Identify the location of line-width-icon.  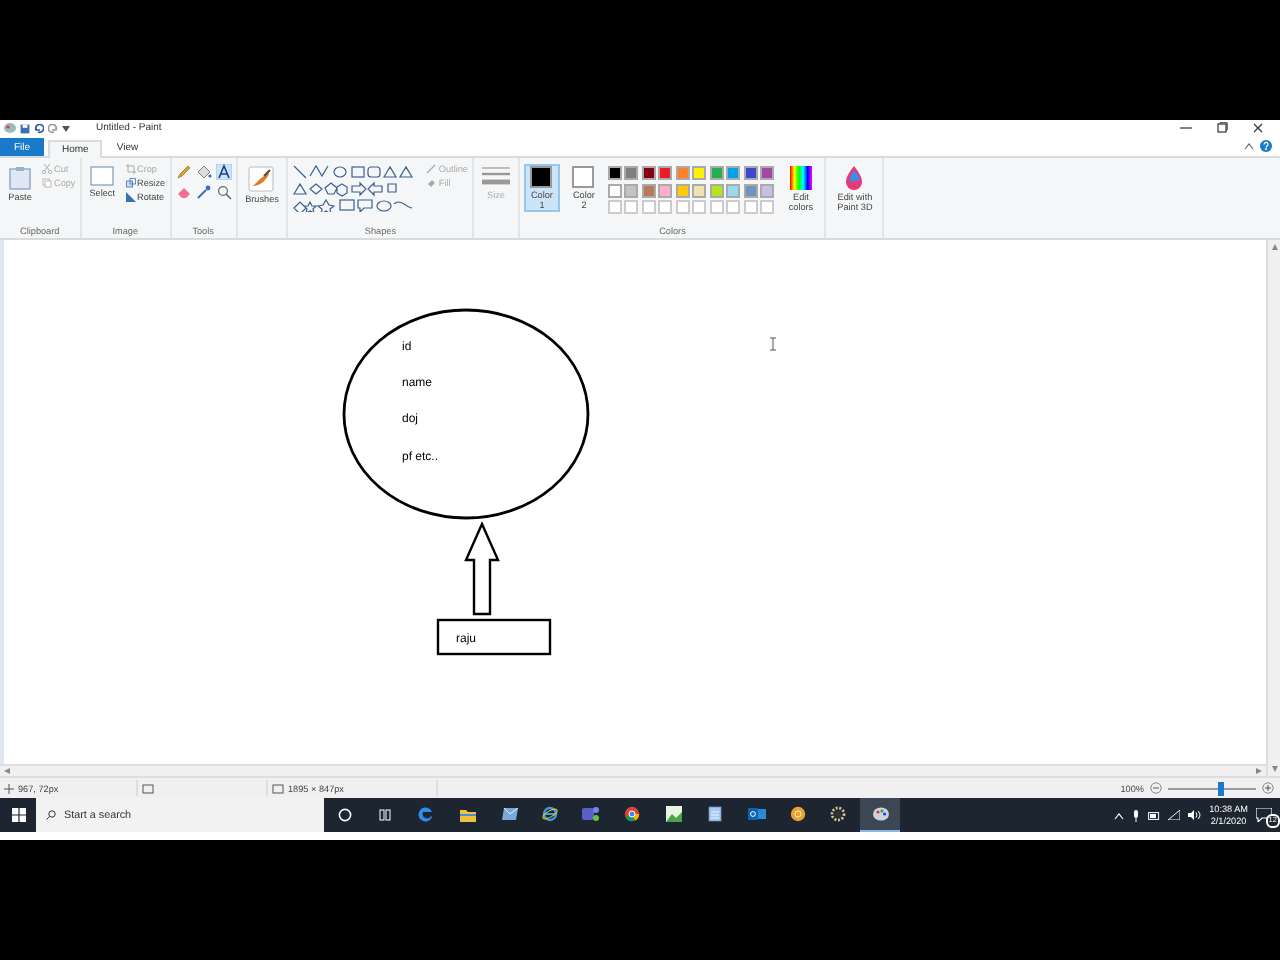
(495, 177).